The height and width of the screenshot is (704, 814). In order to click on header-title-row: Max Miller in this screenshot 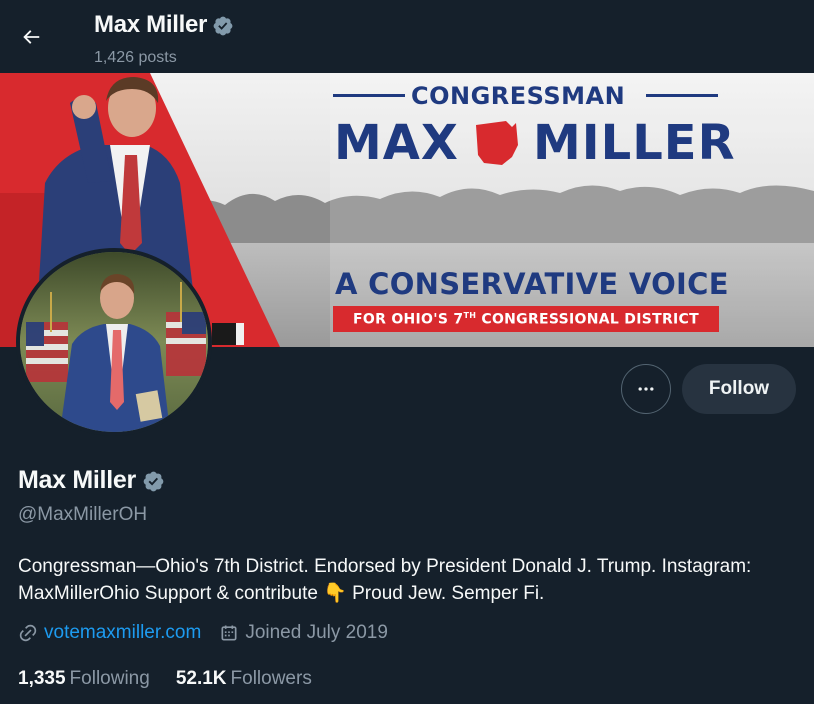, I will do `click(164, 25)`.